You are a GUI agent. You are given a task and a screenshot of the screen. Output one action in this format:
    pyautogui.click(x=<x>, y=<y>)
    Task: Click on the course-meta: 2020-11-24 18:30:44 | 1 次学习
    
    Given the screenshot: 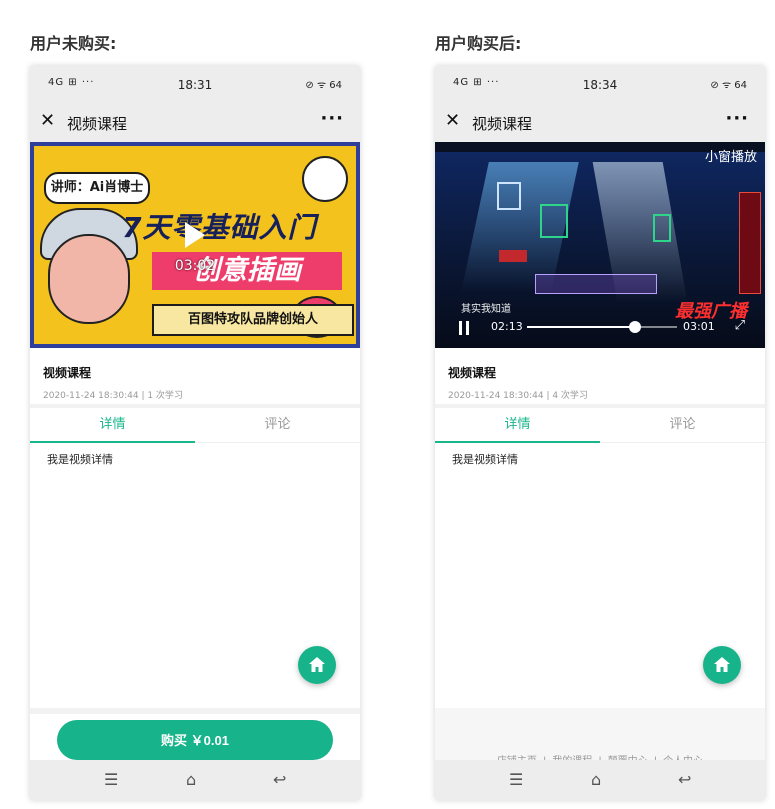 What is the action you would take?
    pyautogui.click(x=113, y=396)
    